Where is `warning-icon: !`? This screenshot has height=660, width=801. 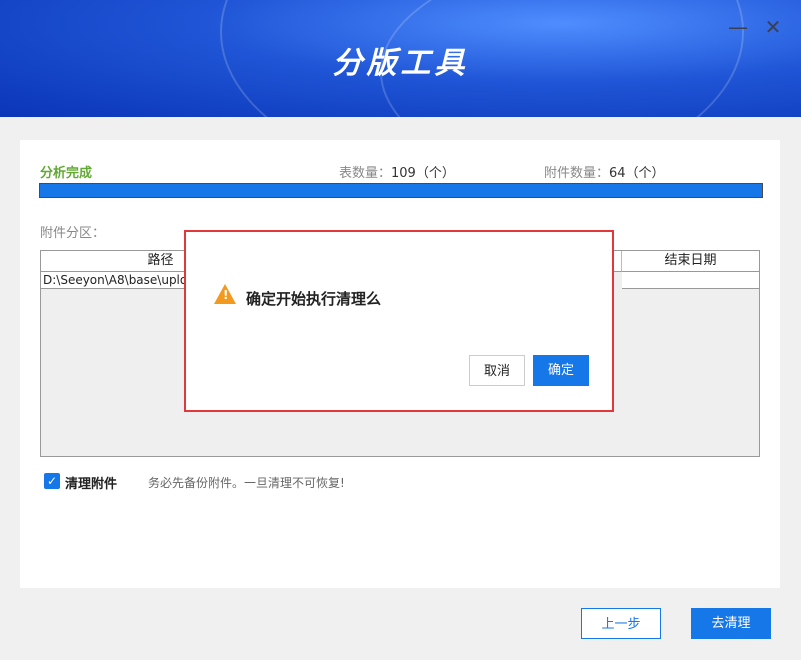 warning-icon: ! is located at coordinates (225, 294).